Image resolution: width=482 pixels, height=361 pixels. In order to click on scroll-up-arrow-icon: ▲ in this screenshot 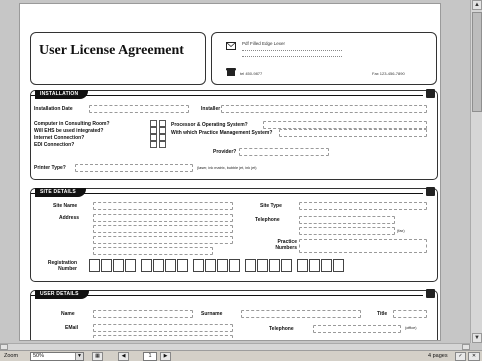, I will do `click(477, 5)`.